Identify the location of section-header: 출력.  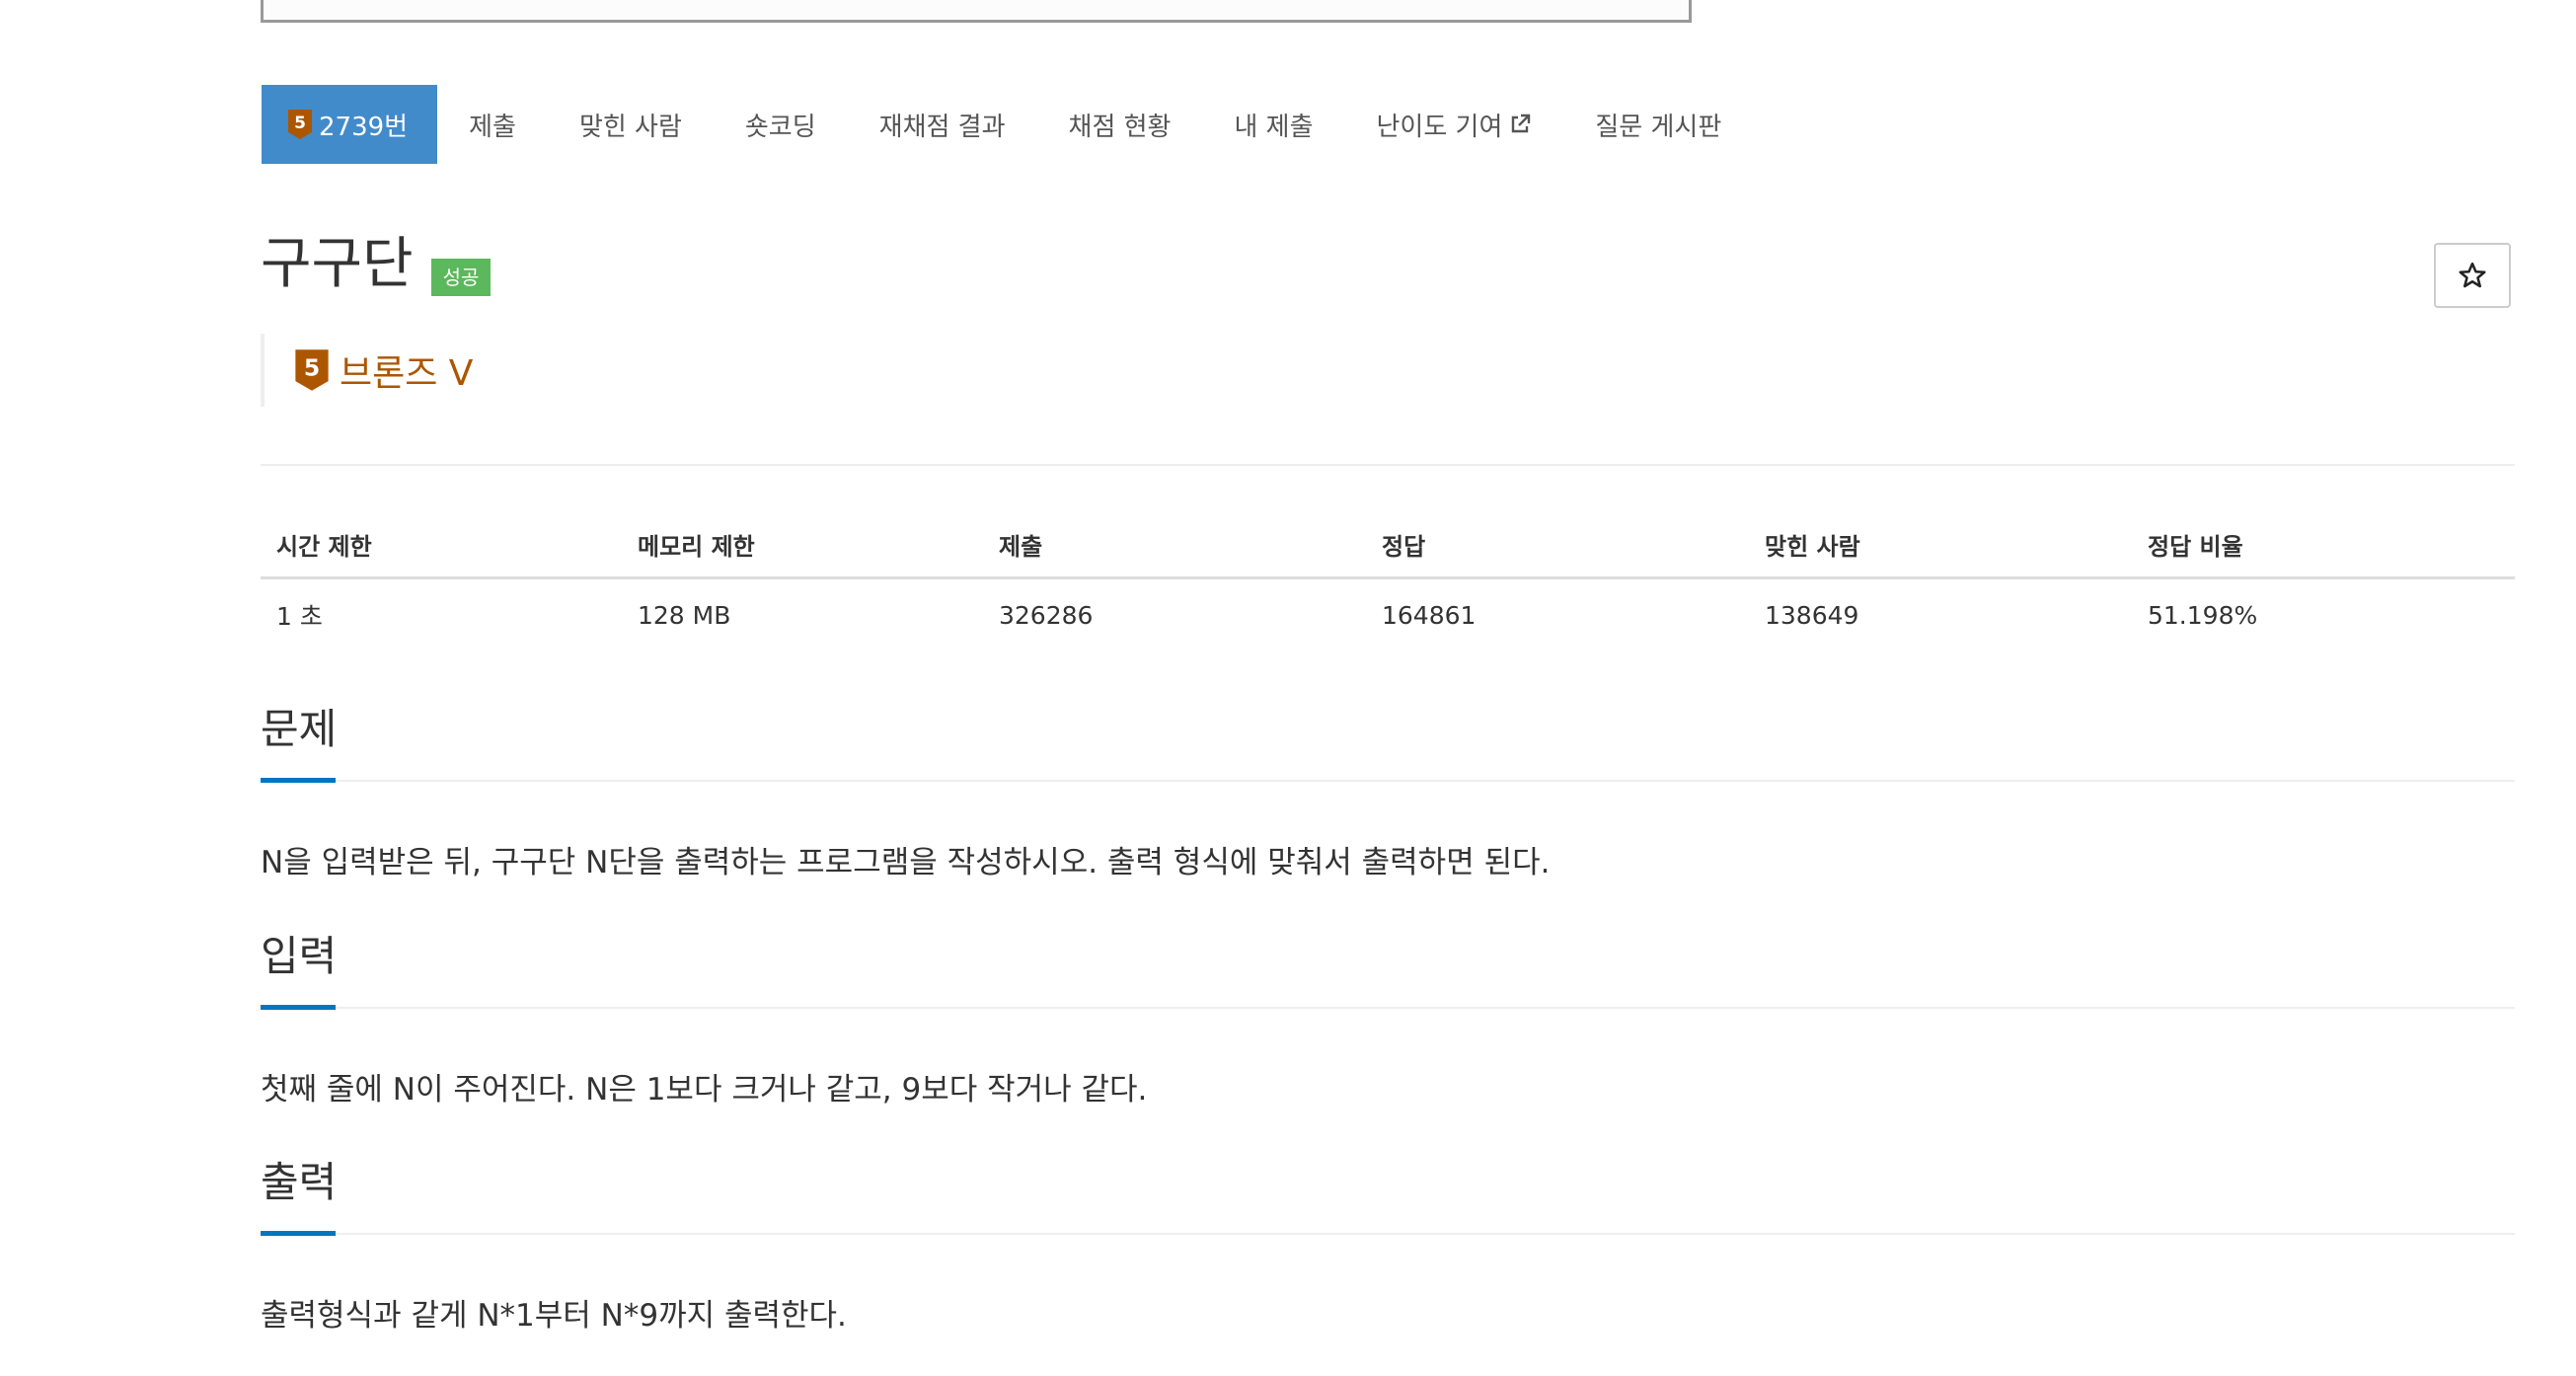
(1388, 1197).